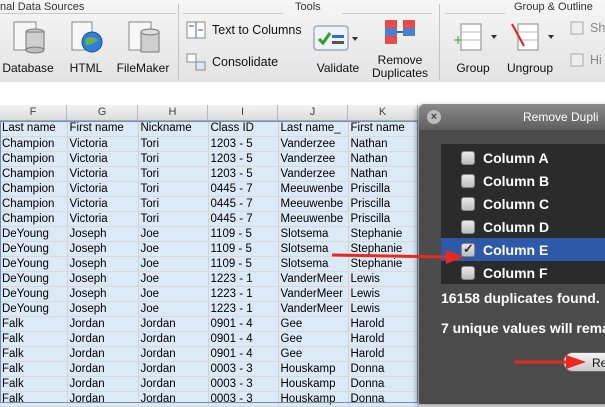  Describe the element at coordinates (173, 129) in the screenshot. I see `cell: Nickname` at that location.